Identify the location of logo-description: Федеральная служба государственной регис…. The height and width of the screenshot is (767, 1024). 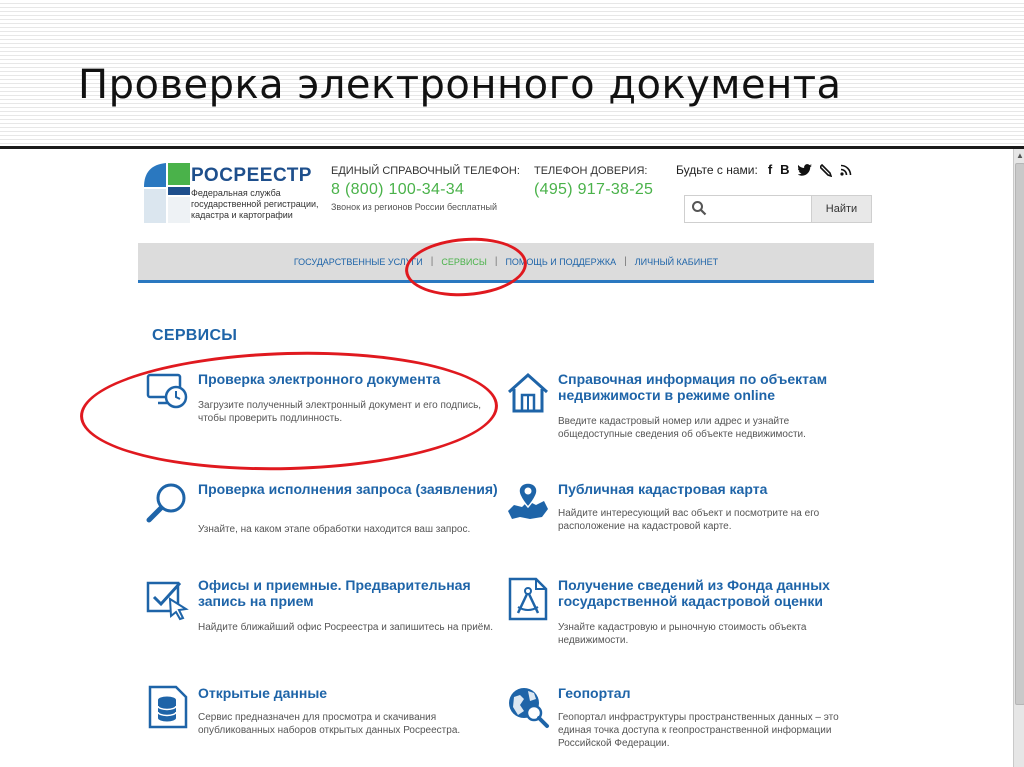
(255, 204).